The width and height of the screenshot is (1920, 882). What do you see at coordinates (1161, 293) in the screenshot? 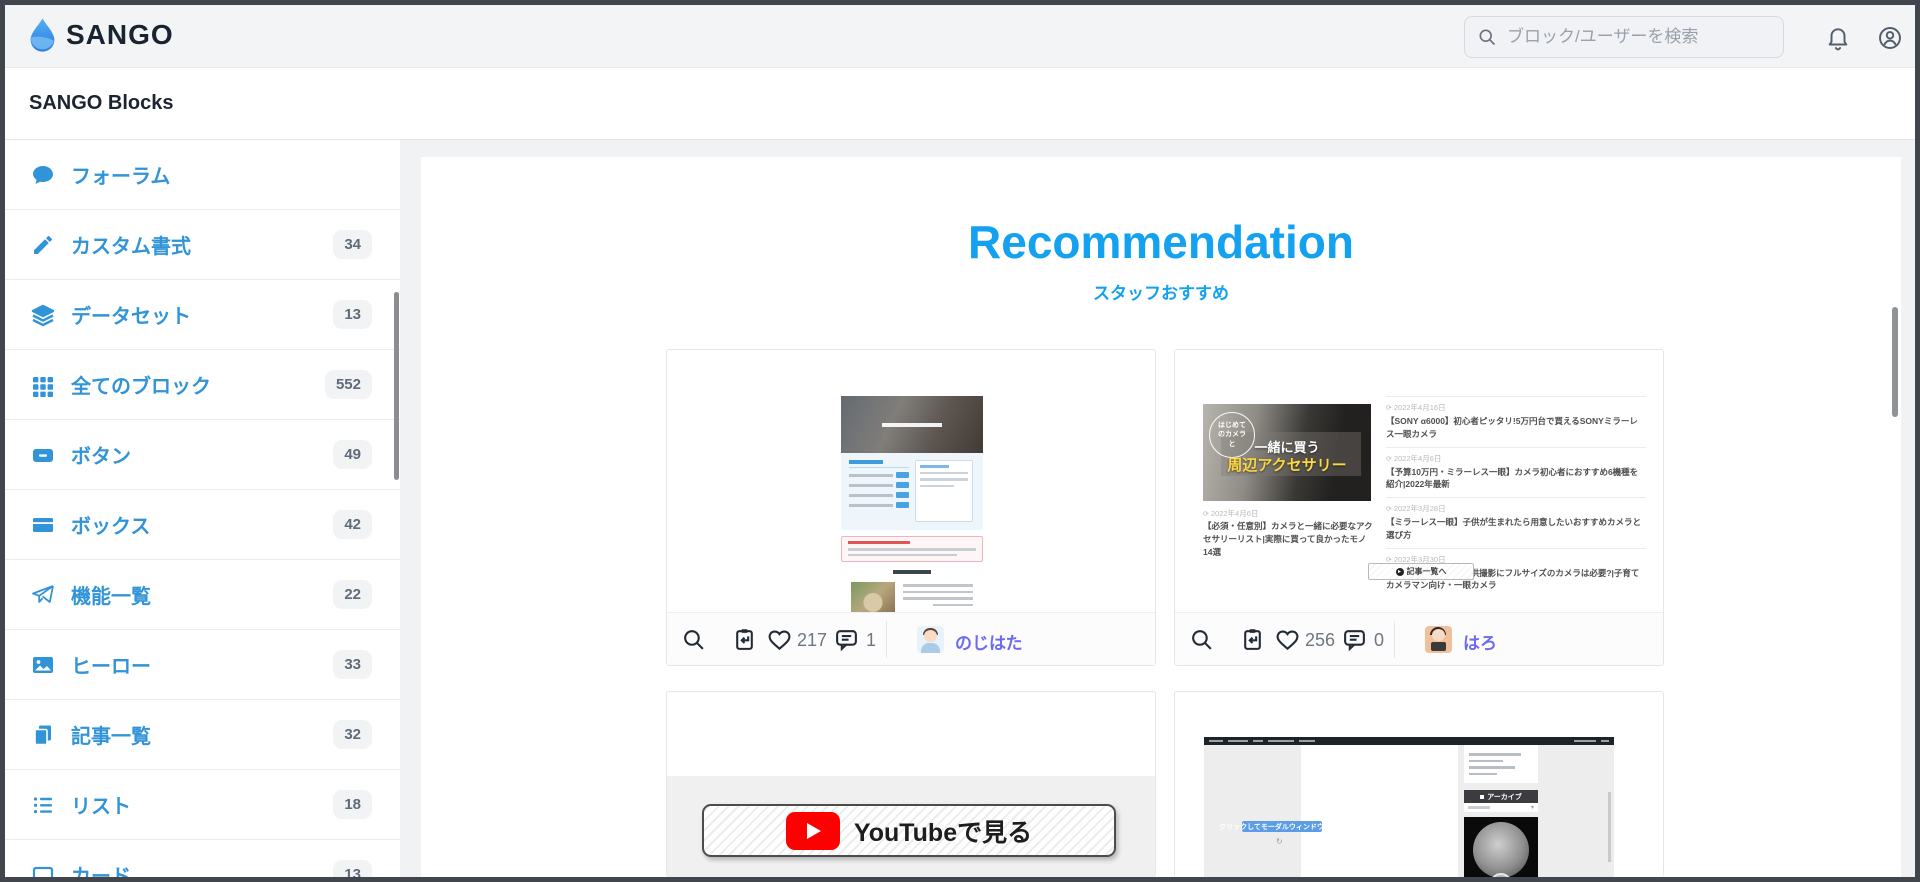
I see `page-subtitle: スタッフおすすめ` at bounding box center [1161, 293].